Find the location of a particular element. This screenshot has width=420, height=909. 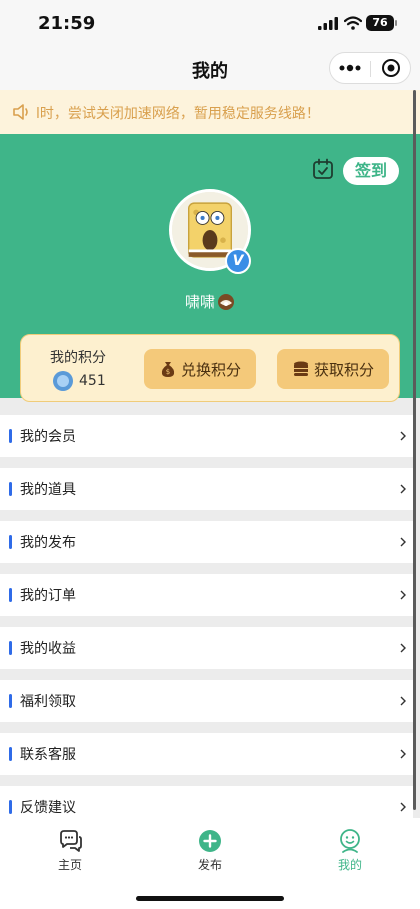

points-card: 我的积分 451 $ 兑换积分 获取积分 is located at coordinates (210, 368).